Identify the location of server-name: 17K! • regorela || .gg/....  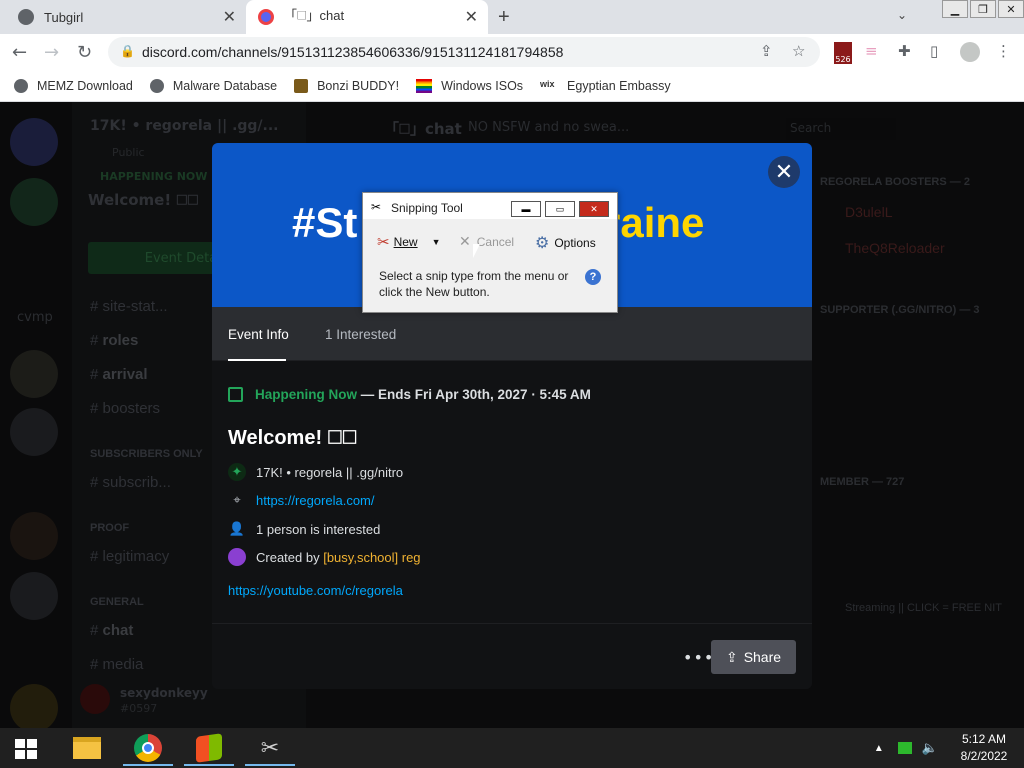
(184, 126).